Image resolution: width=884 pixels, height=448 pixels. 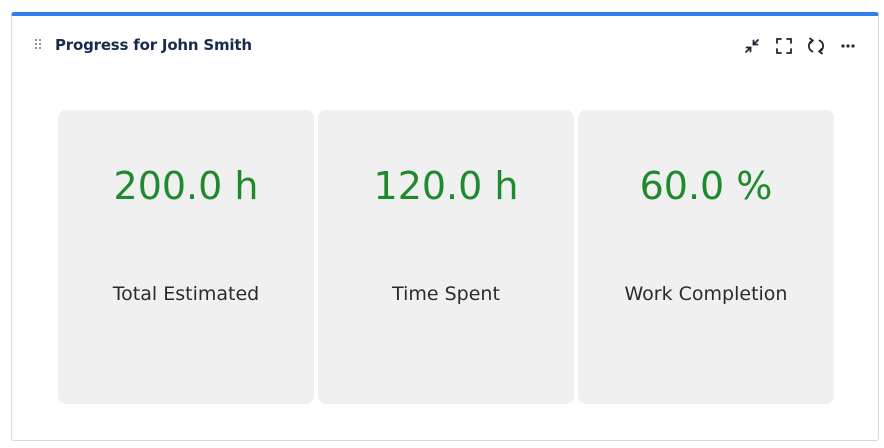 What do you see at coordinates (186, 186) in the screenshot?
I see `metric-value: 200.0 h` at bounding box center [186, 186].